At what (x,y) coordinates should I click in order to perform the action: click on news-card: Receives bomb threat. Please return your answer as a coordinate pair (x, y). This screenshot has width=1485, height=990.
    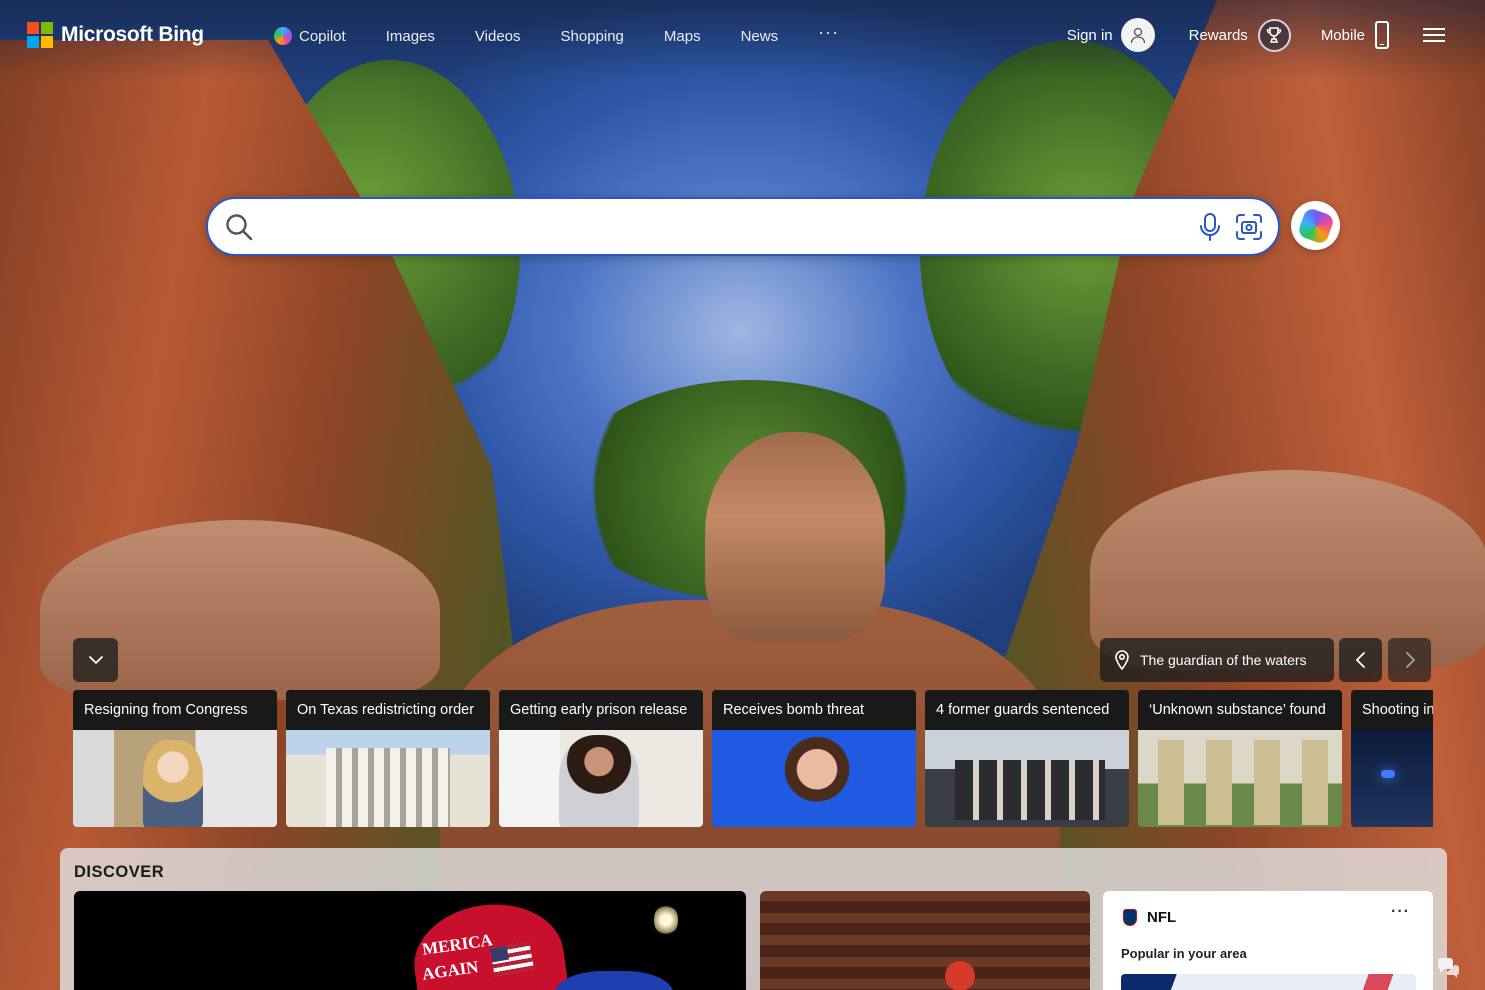
    Looking at the image, I should click on (814, 758).